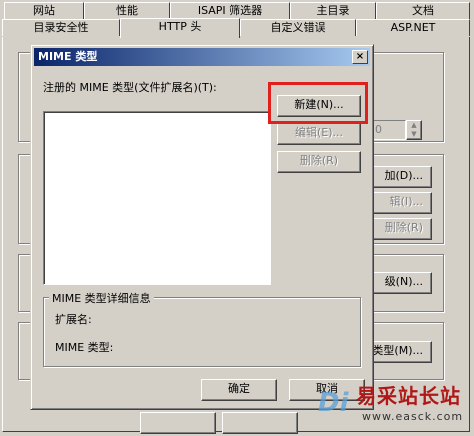 This screenshot has width=474, height=436. Describe the element at coordinates (413, 416) in the screenshot. I see `watermark-url: www.easck.com` at that location.